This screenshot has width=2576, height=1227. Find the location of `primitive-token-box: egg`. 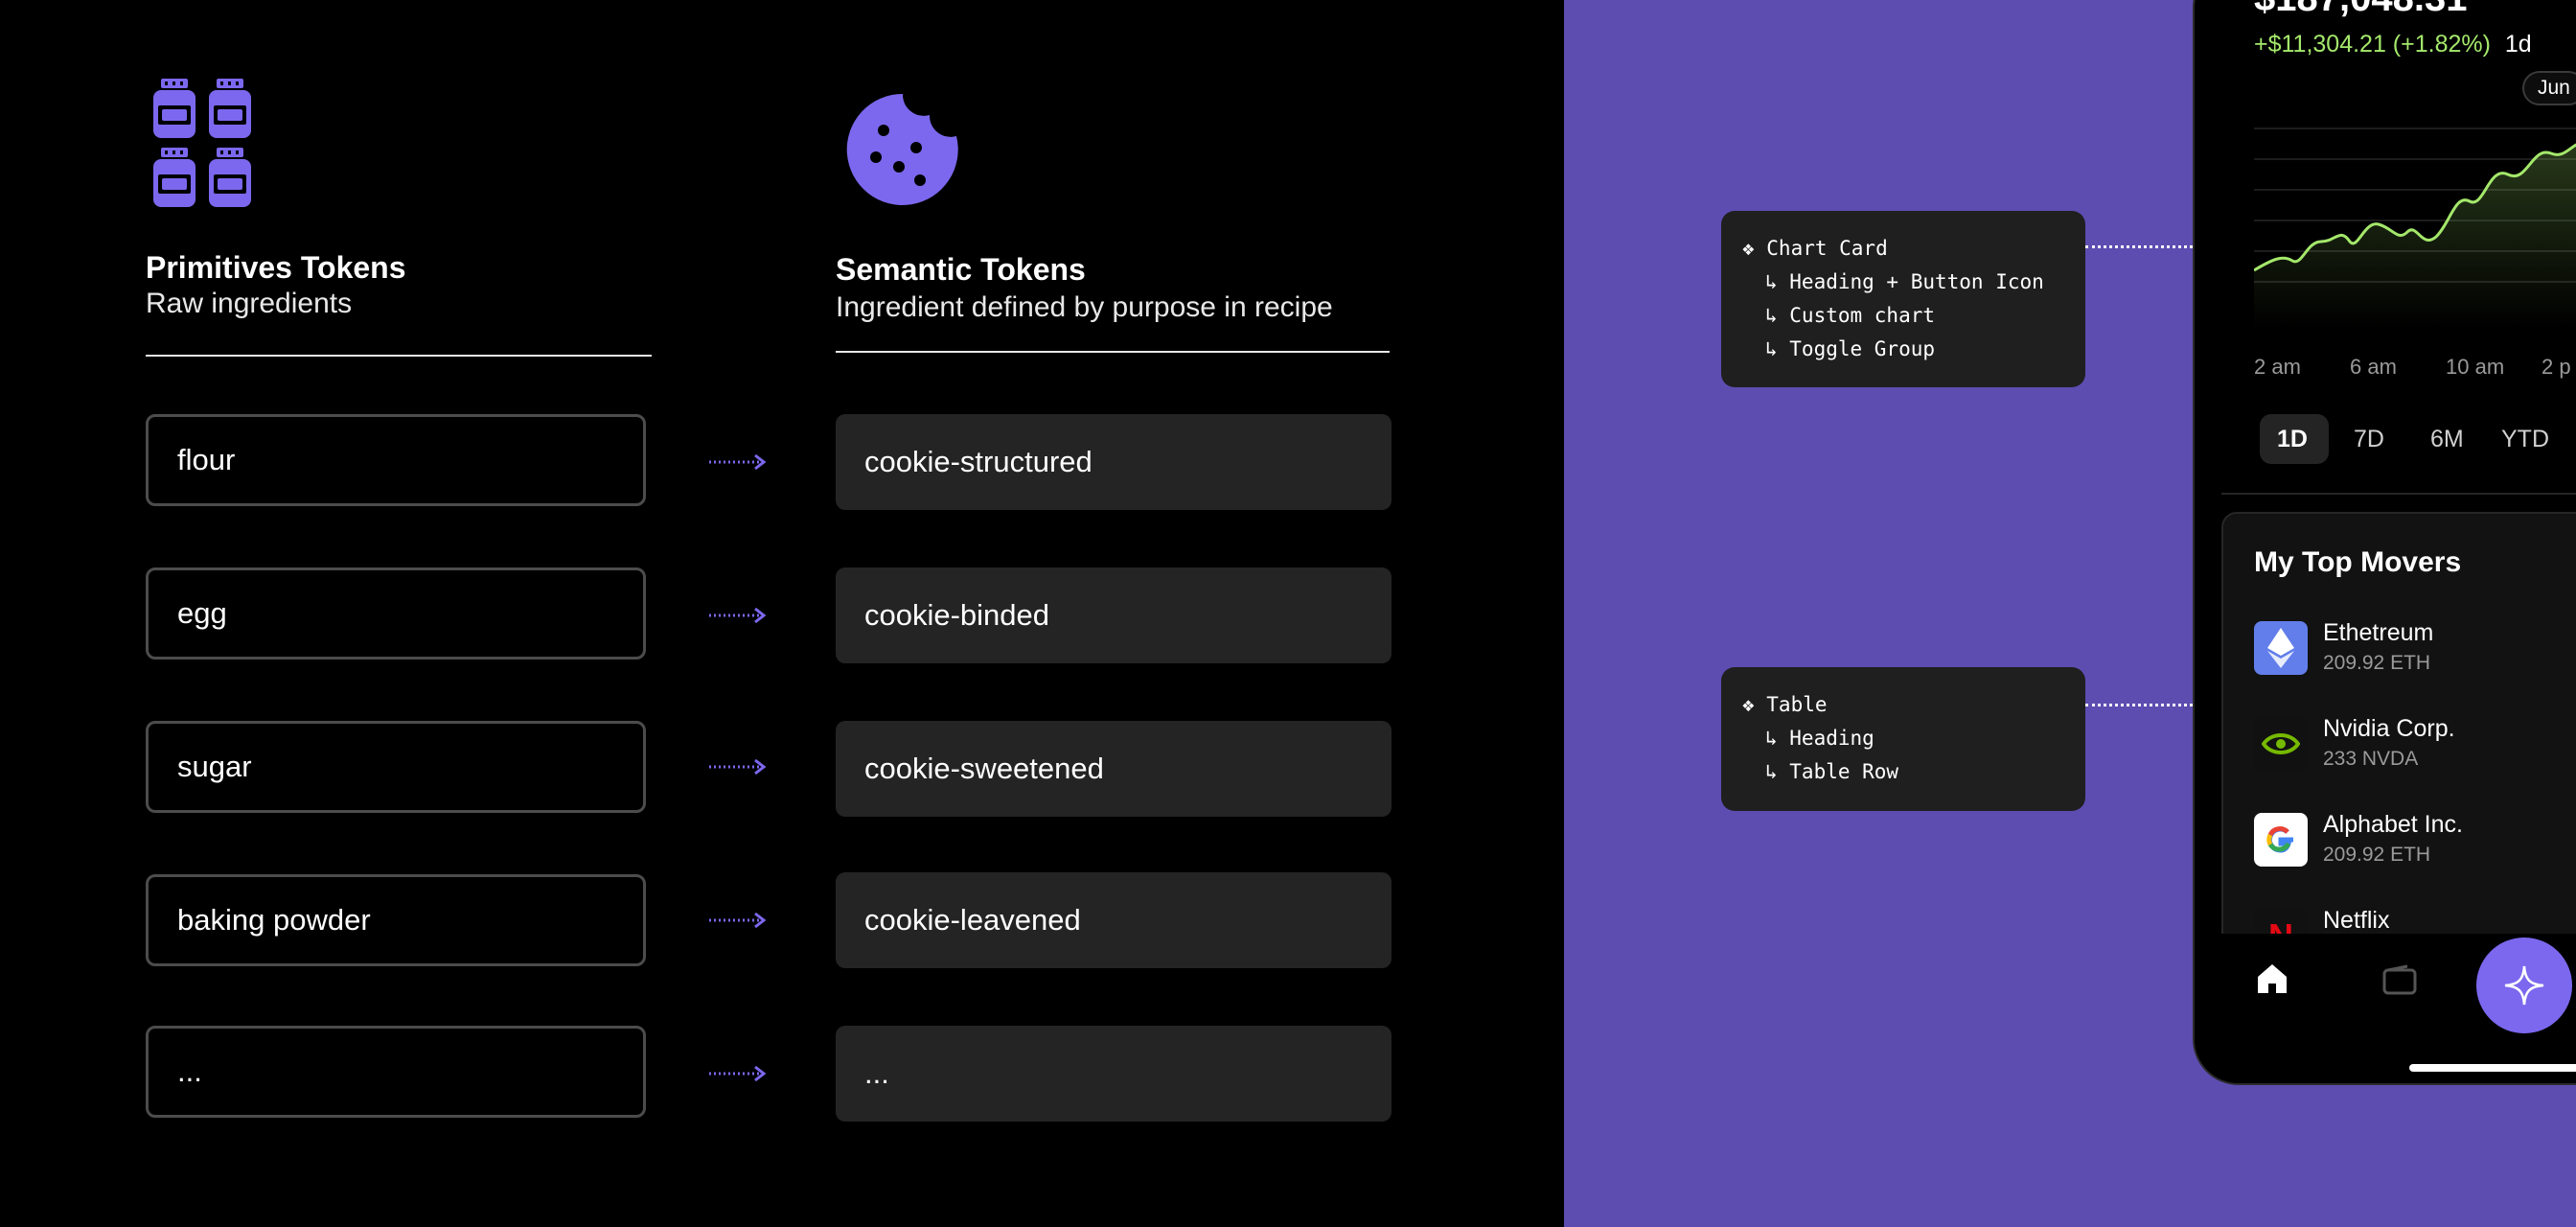

primitive-token-box: egg is located at coordinates (396, 613).